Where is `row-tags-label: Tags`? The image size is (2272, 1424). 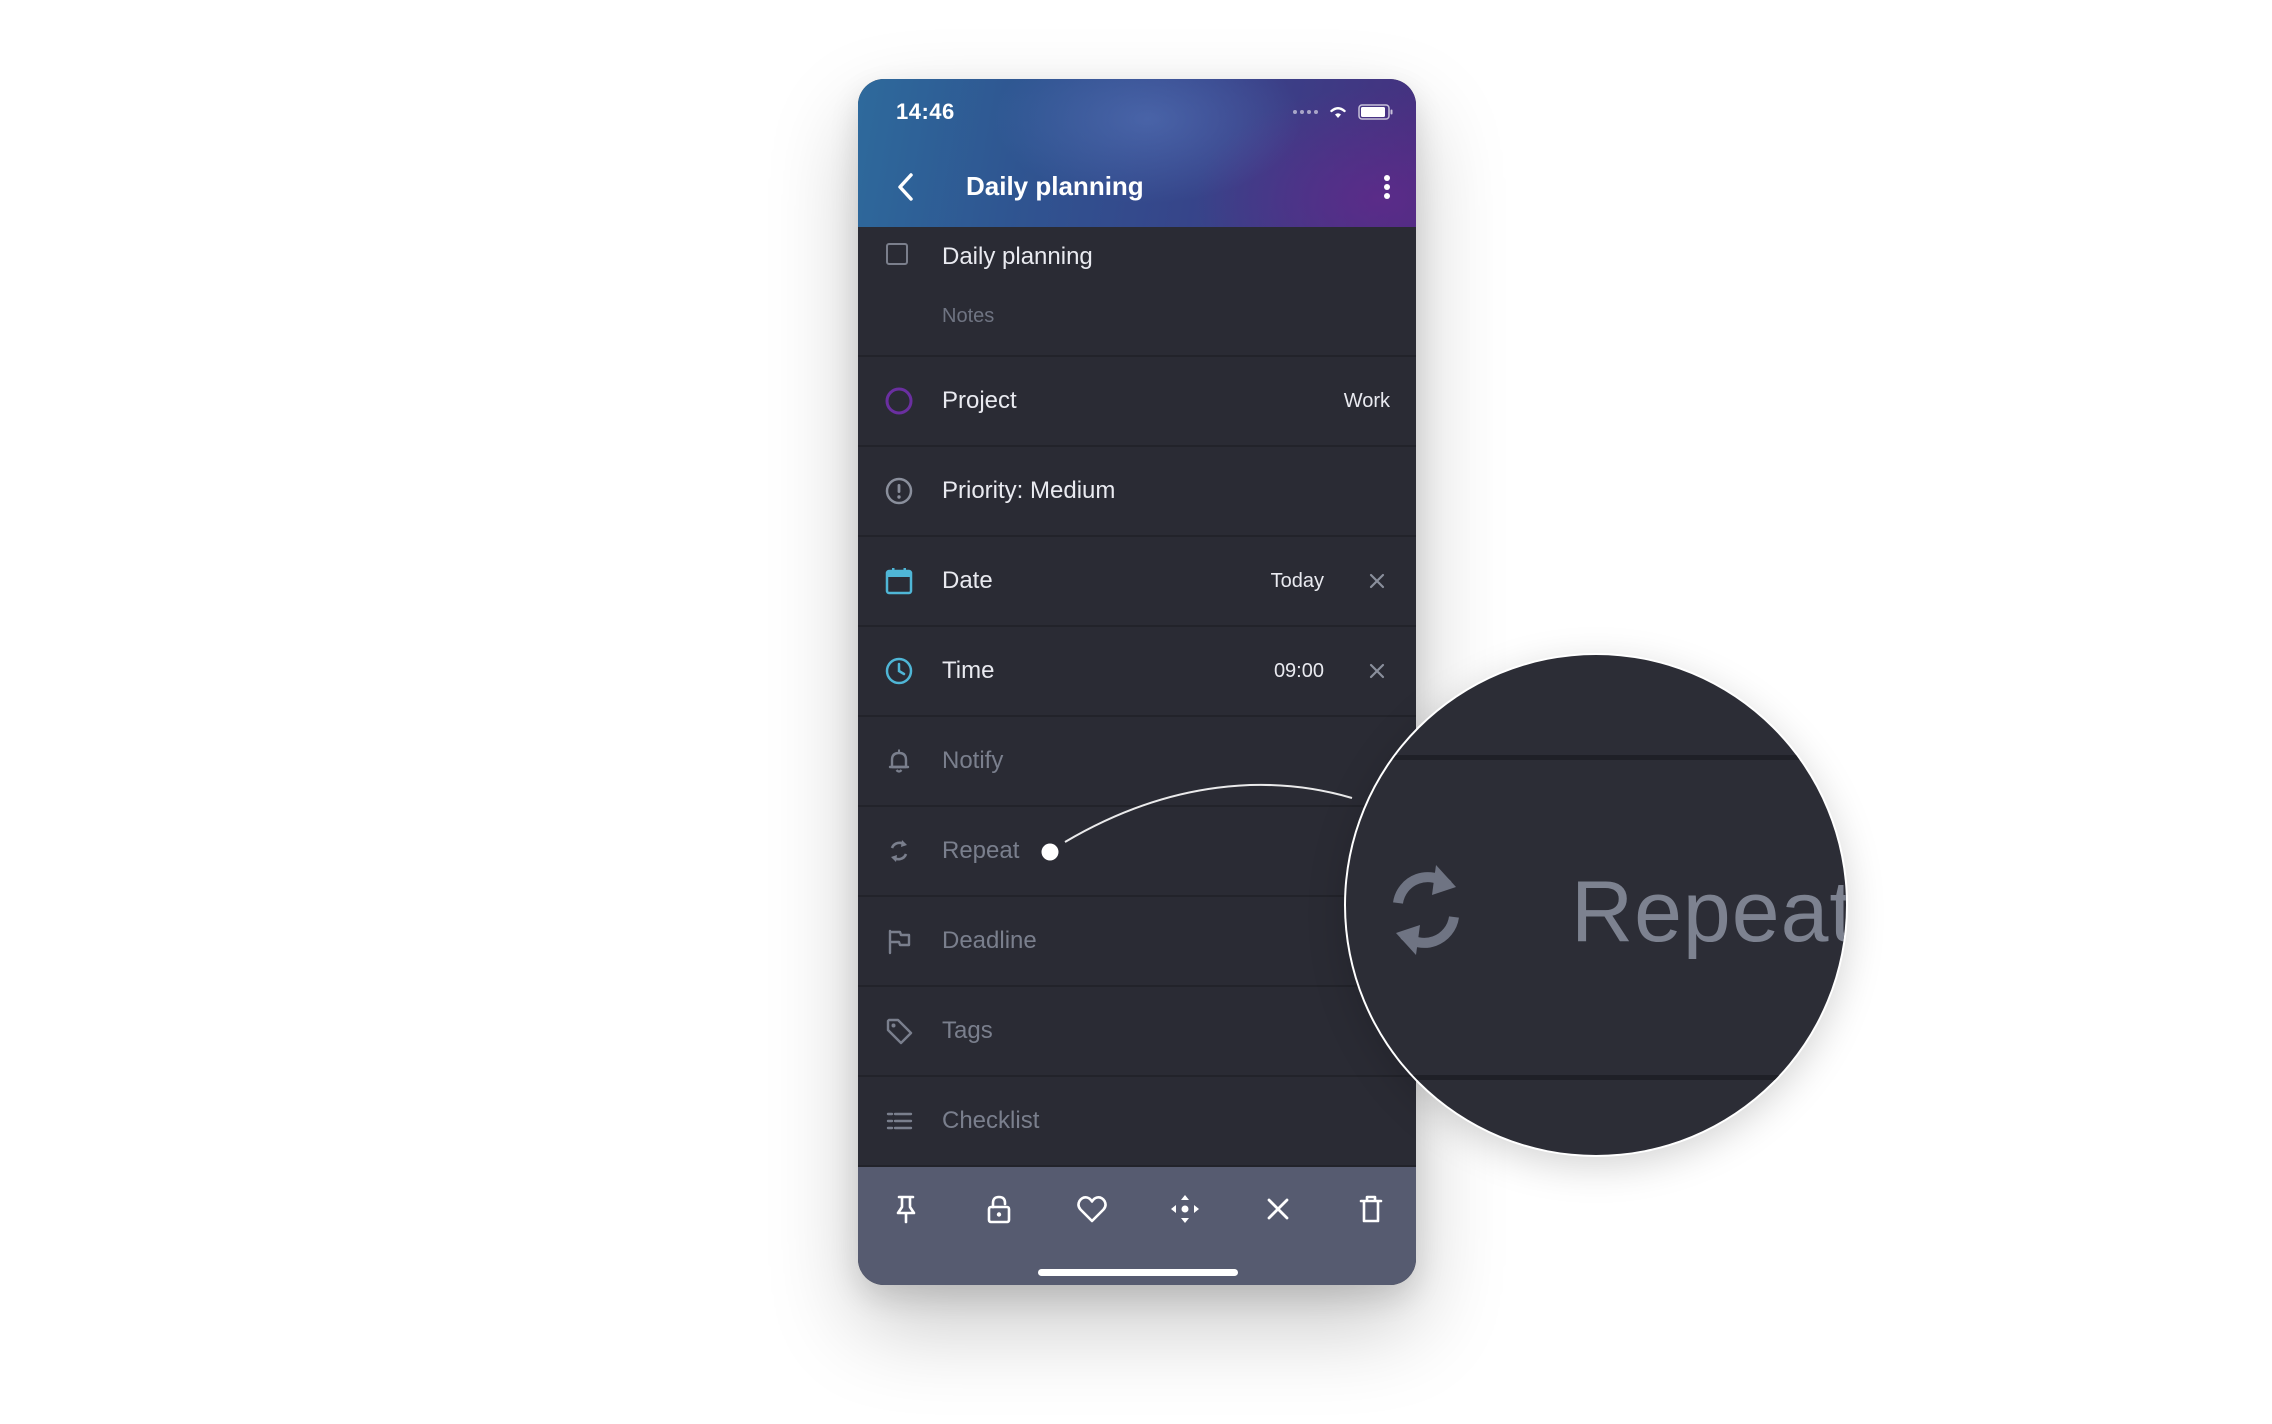 row-tags-label: Tags is located at coordinates (967, 1030).